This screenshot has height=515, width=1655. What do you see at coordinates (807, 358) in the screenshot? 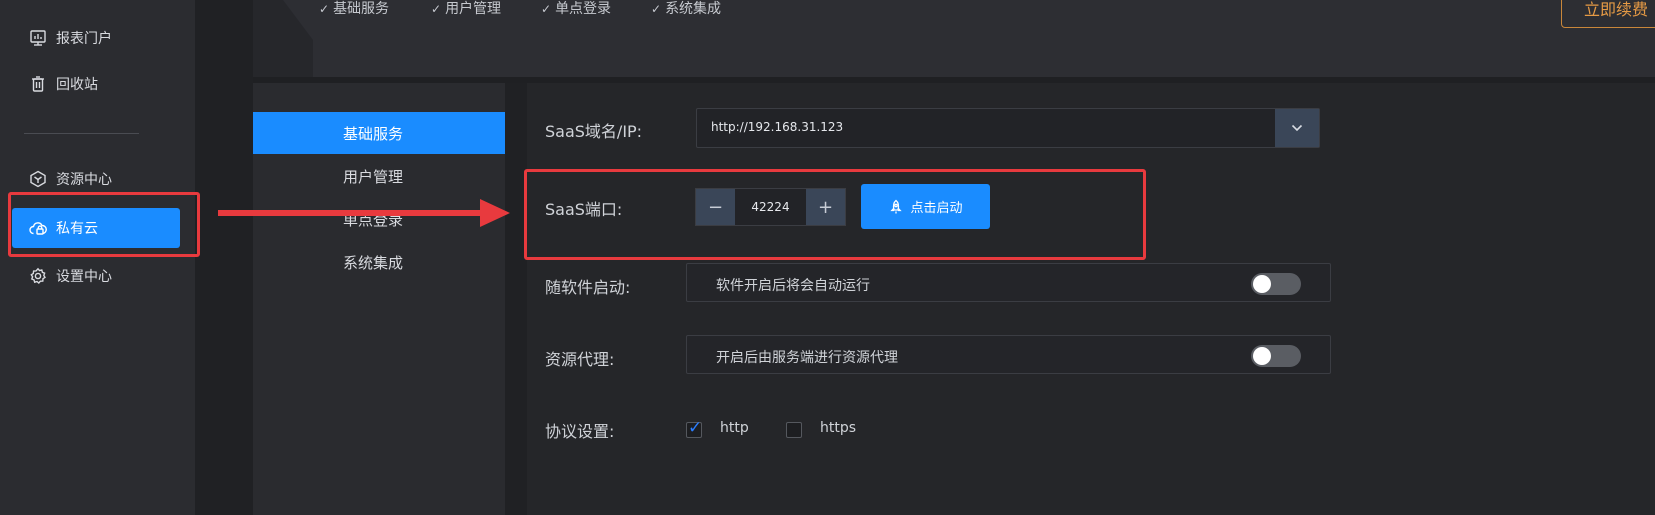
I see `proxy-description: 开启后由服务端进行资源代理` at bounding box center [807, 358].